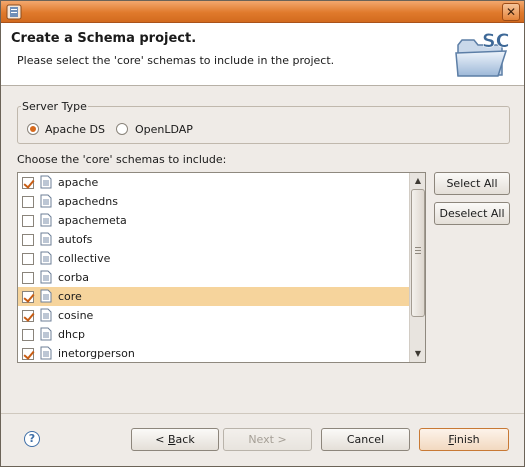 Image resolution: width=525 pixels, height=467 pixels. I want to click on schema-name: corba, so click(74, 277).